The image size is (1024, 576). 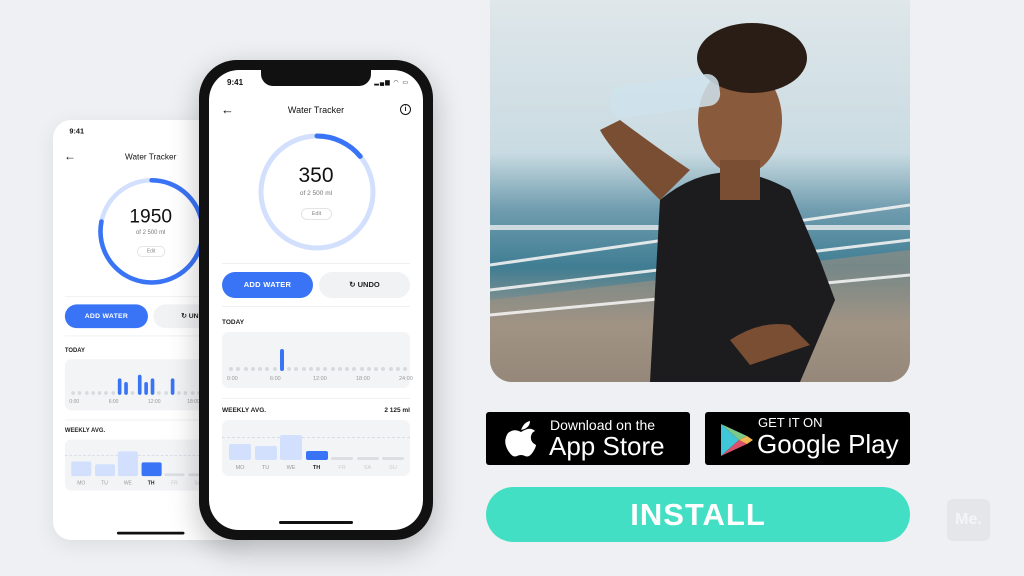 What do you see at coordinates (74, 350) in the screenshot?
I see `today-label: TODAY` at bounding box center [74, 350].